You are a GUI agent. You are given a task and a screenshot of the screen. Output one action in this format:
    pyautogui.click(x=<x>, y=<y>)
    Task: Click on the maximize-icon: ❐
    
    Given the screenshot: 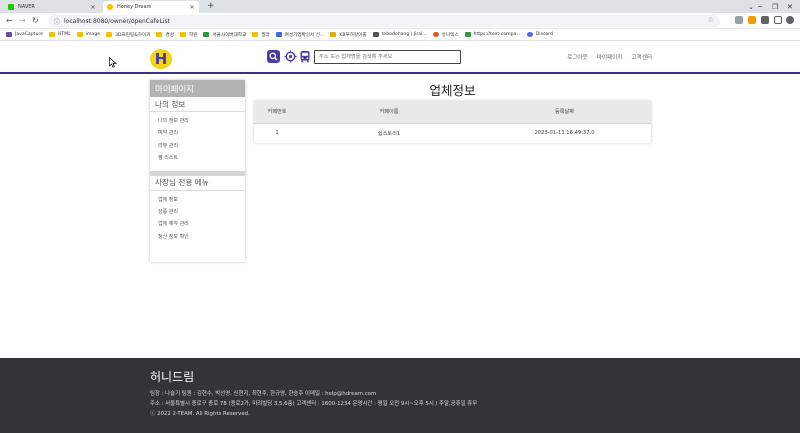 What is the action you would take?
    pyautogui.click(x=775, y=6)
    